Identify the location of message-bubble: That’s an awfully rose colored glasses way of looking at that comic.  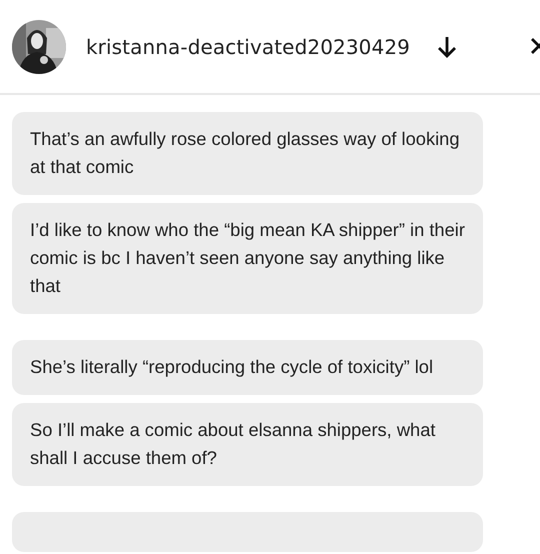
(247, 153).